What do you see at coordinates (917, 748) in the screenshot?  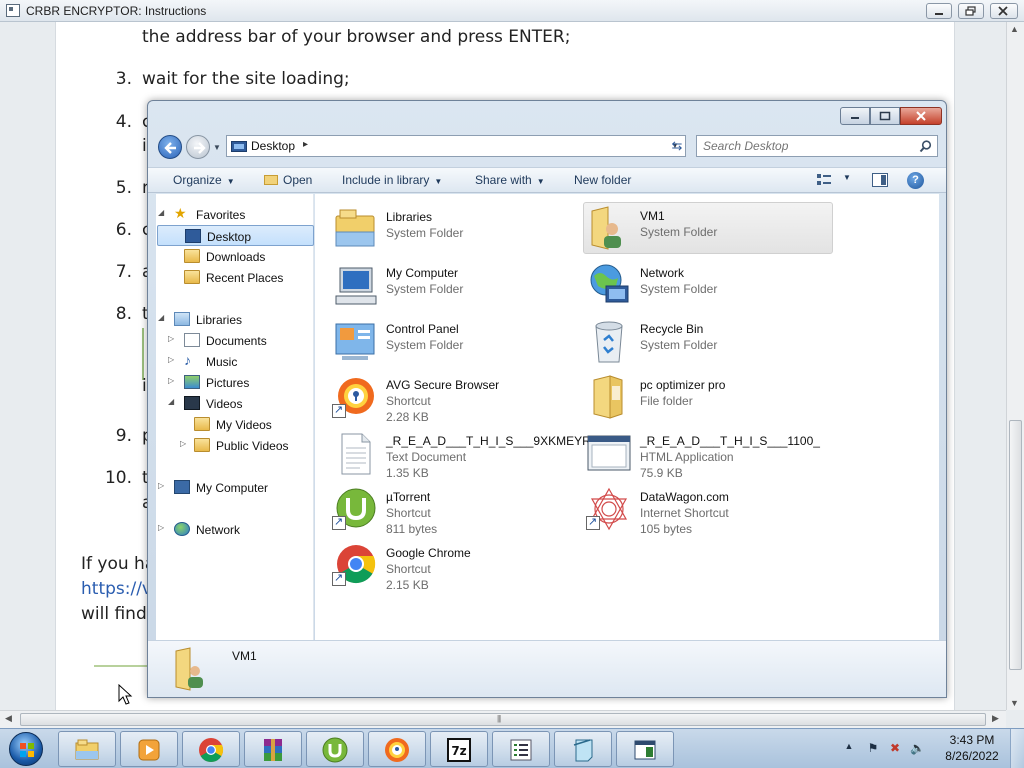 I see `volume-icon: 🔈` at bounding box center [917, 748].